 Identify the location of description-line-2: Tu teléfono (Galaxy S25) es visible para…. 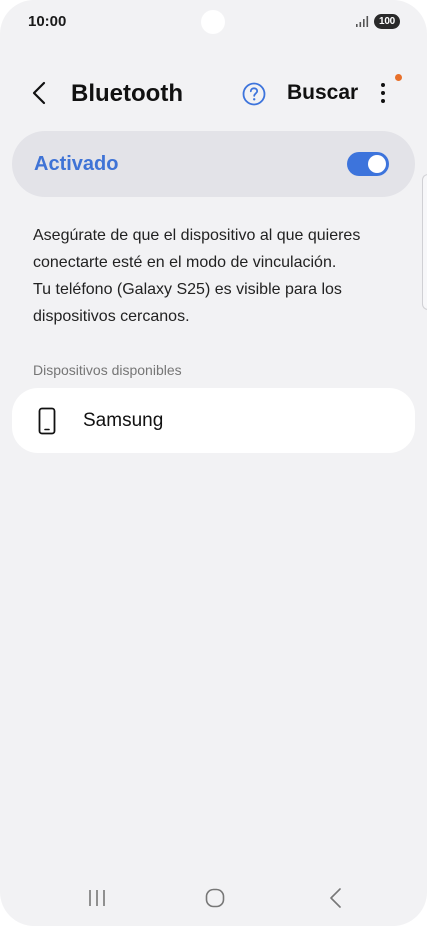
(187, 303).